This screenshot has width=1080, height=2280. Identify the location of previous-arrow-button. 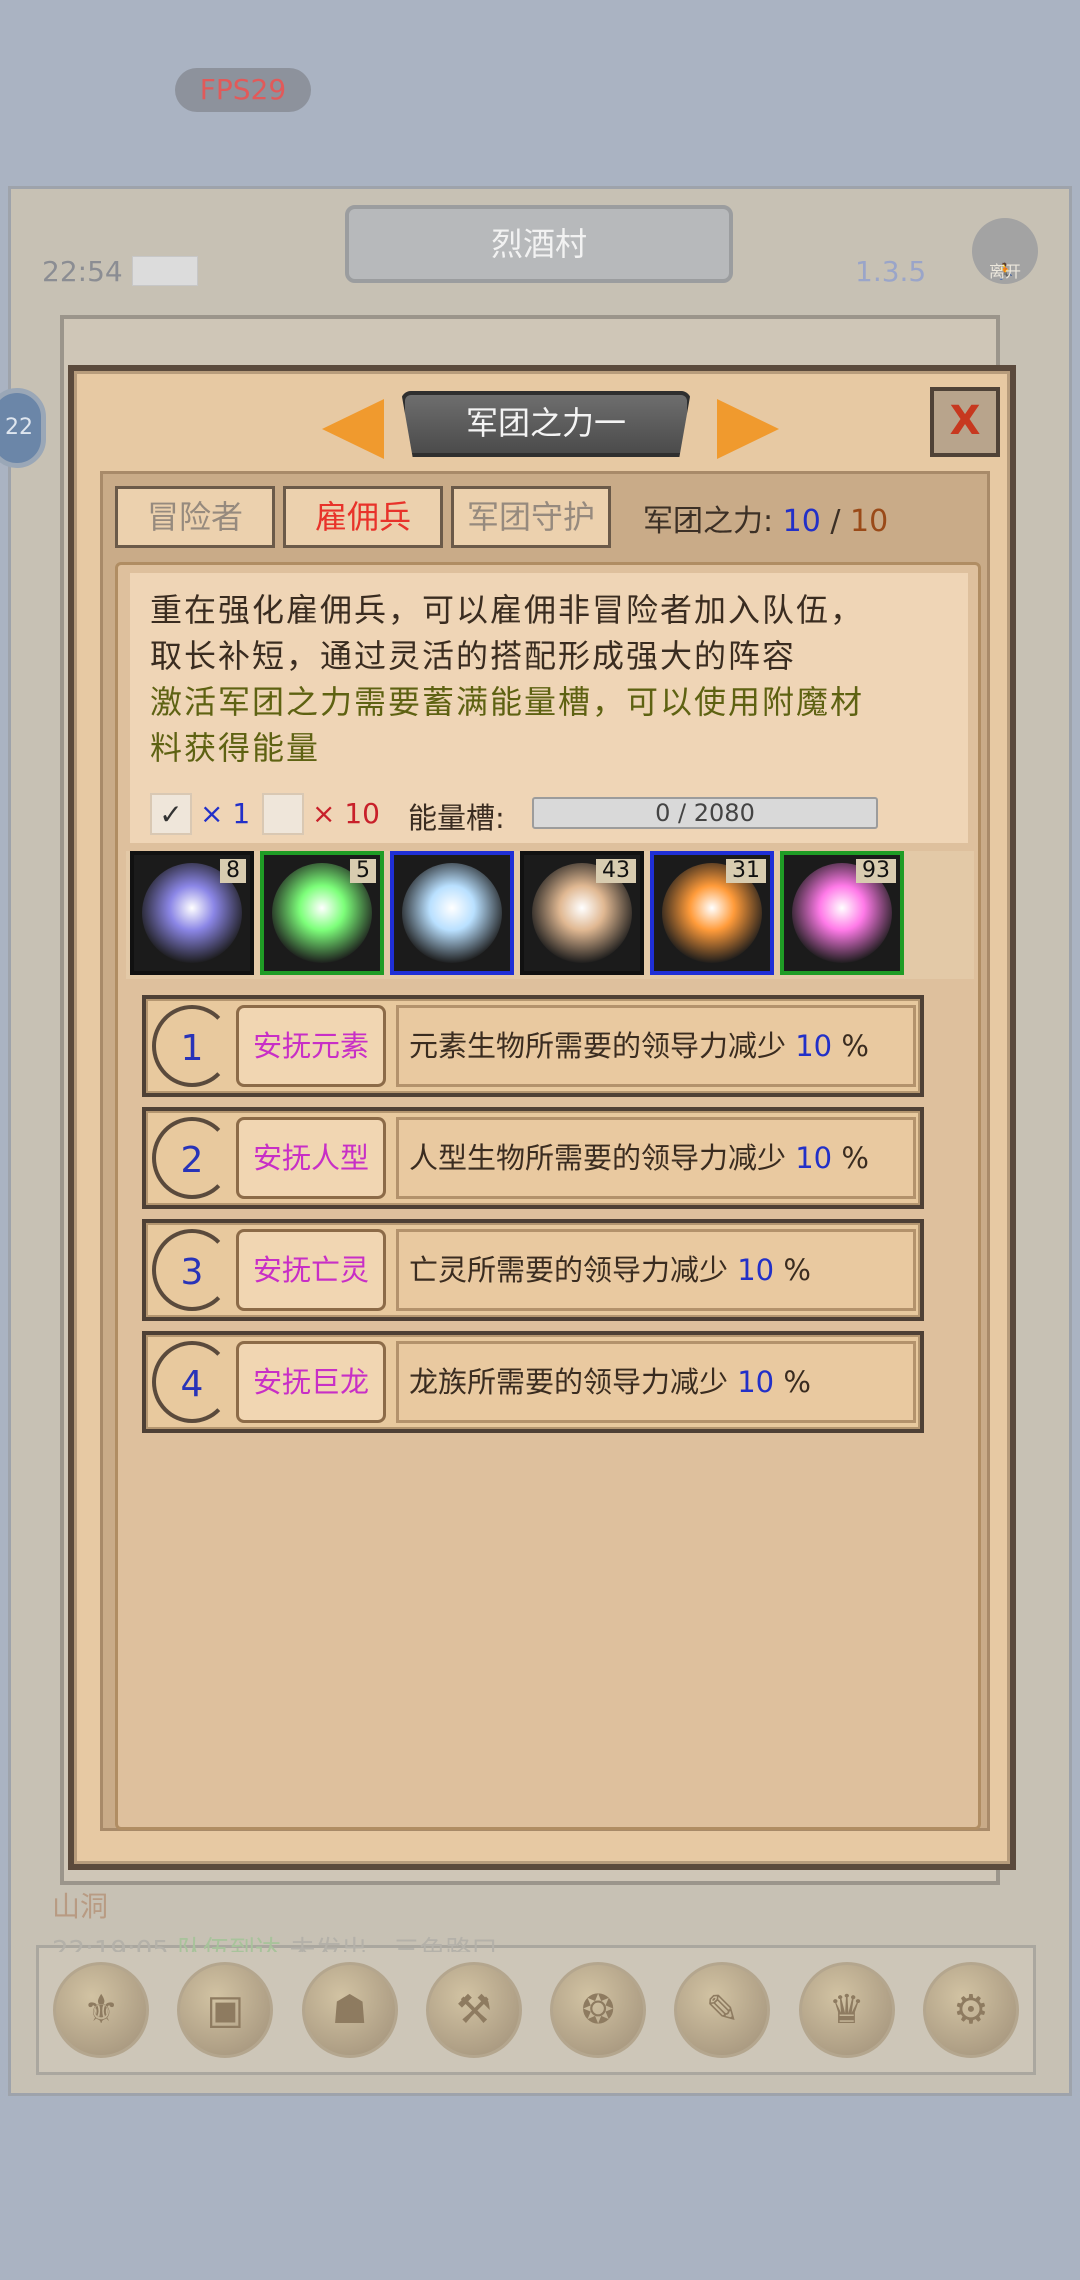
(353, 429).